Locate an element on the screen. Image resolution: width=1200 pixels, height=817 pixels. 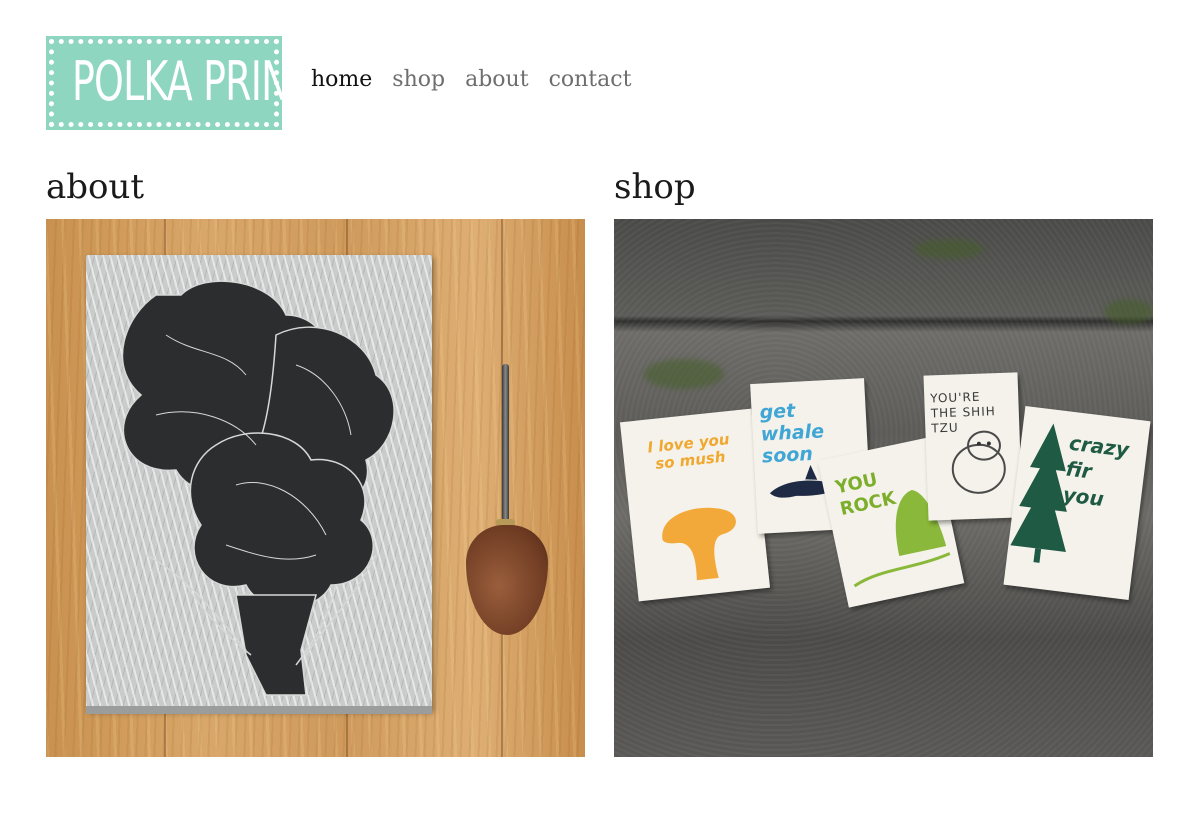
about-heading: about is located at coordinates (95, 187).